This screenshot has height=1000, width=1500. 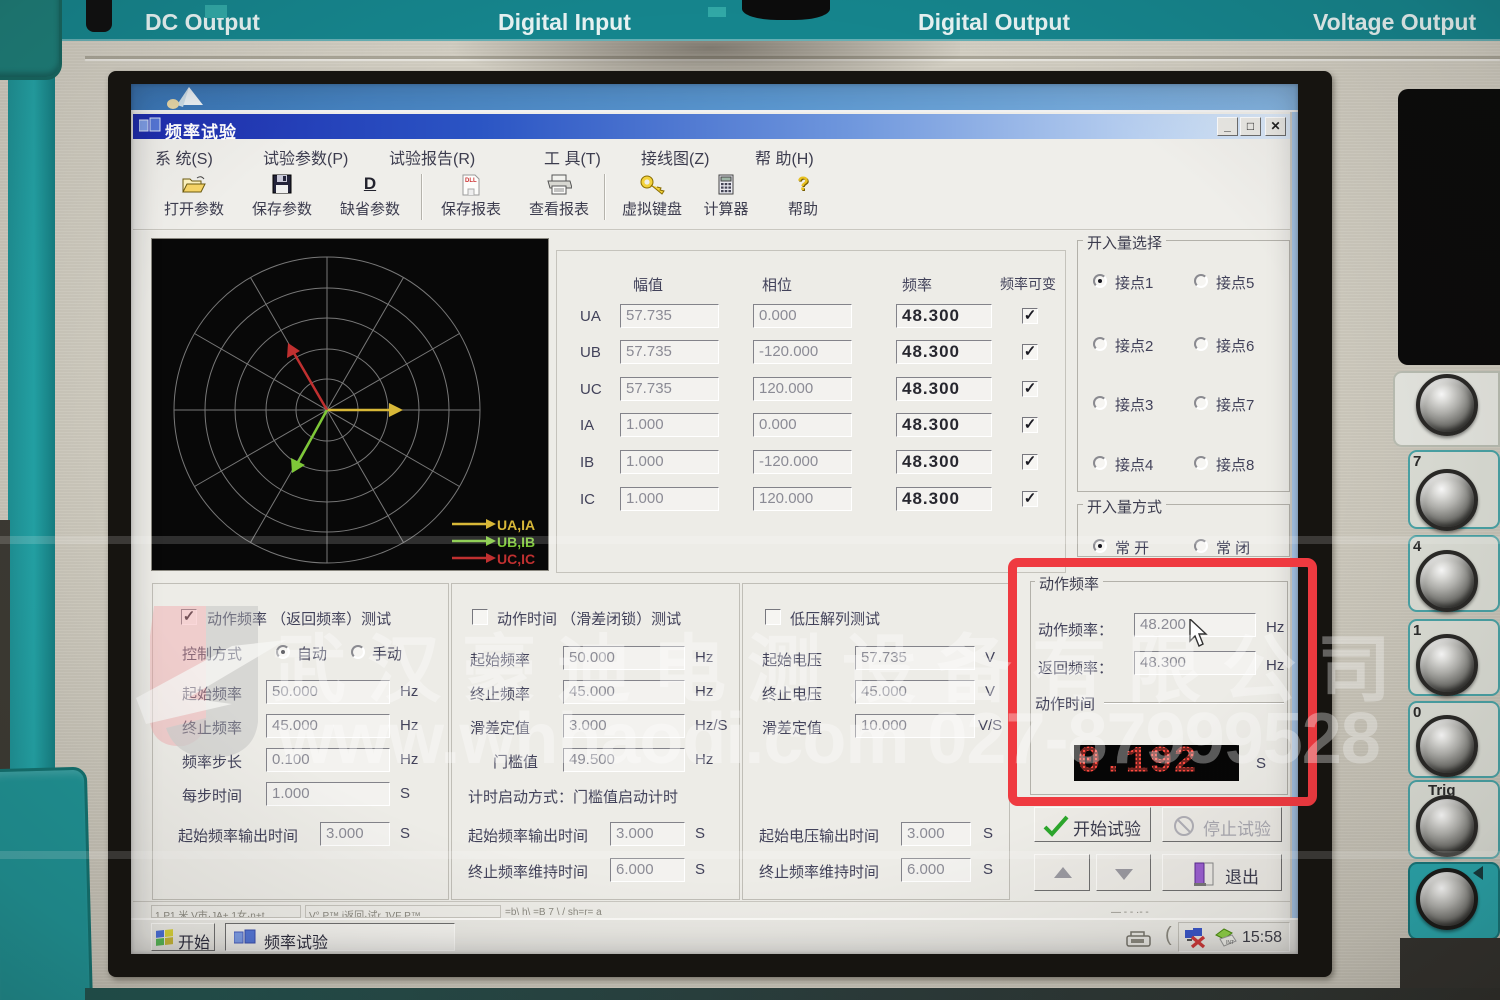 I want to click on svg-text: UC,IC, so click(x=516, y=559).